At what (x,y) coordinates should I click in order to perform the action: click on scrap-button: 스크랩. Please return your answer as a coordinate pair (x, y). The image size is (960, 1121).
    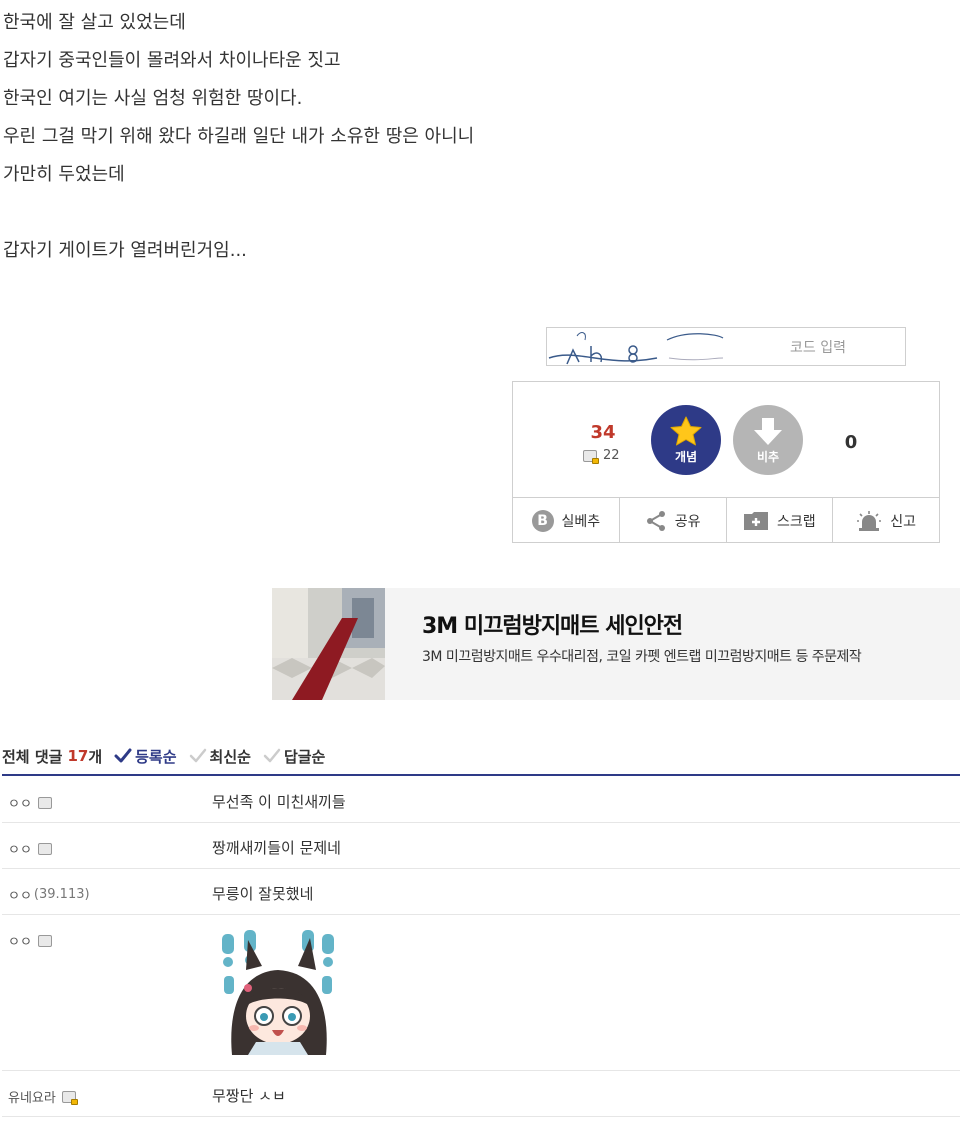
    Looking at the image, I should click on (780, 520).